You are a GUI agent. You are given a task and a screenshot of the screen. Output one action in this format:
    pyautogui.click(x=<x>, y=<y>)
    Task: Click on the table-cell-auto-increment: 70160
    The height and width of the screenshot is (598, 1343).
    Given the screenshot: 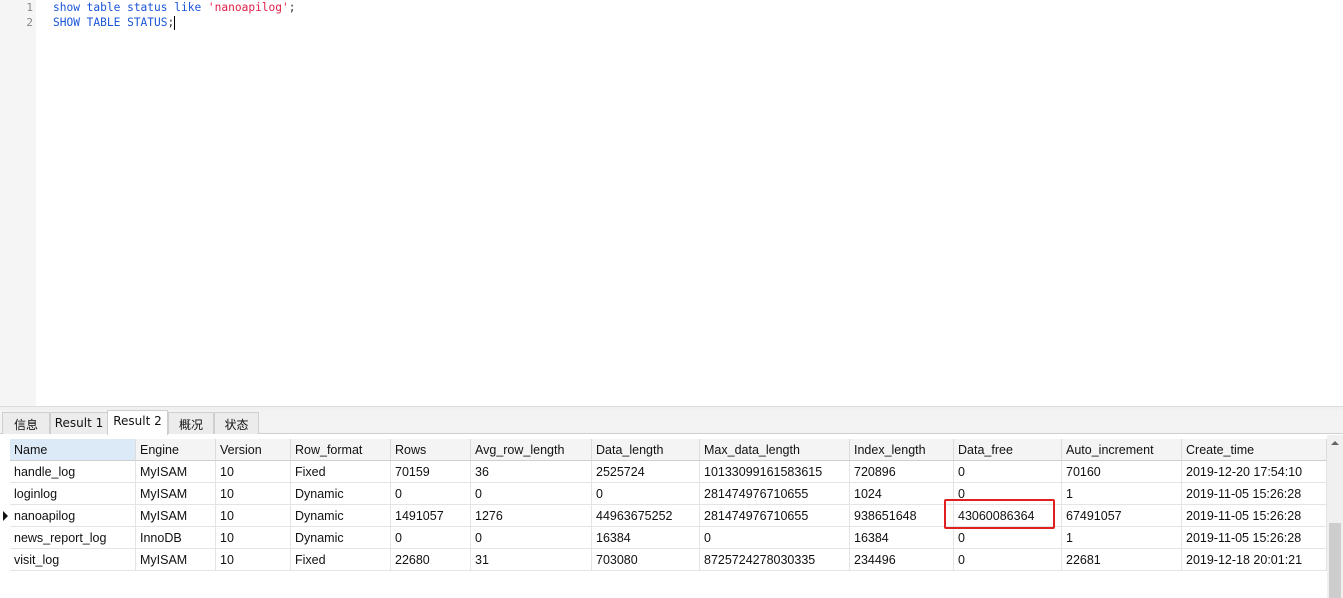 What is the action you would take?
    pyautogui.click(x=1122, y=472)
    